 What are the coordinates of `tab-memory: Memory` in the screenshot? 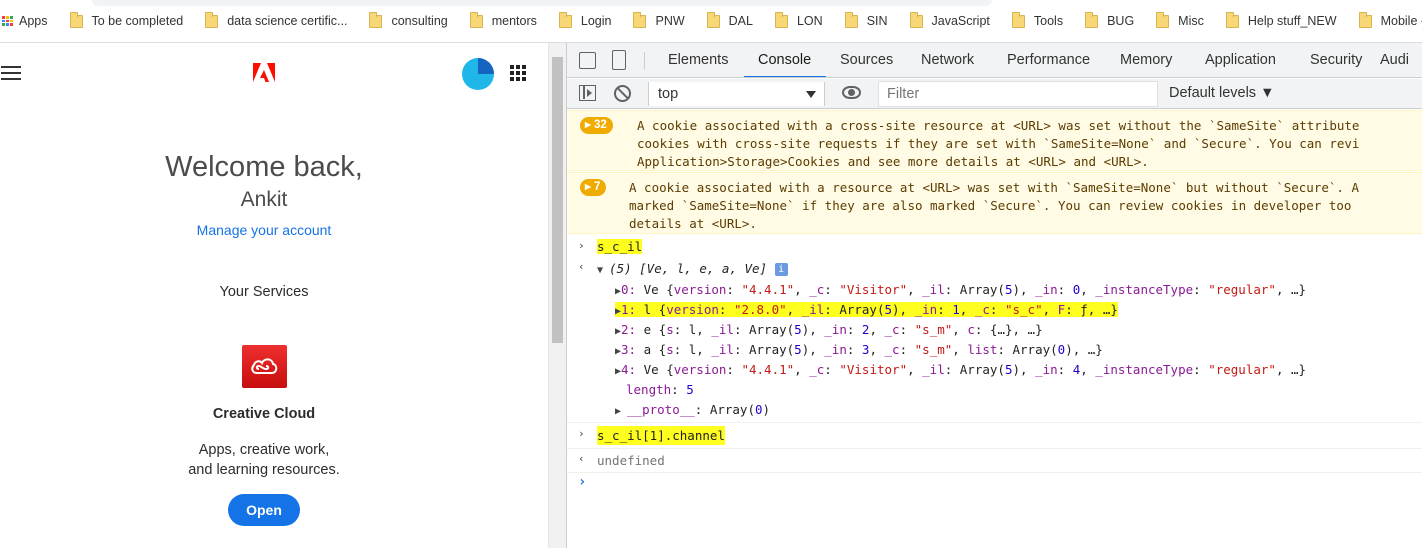 It's located at (1146, 60).